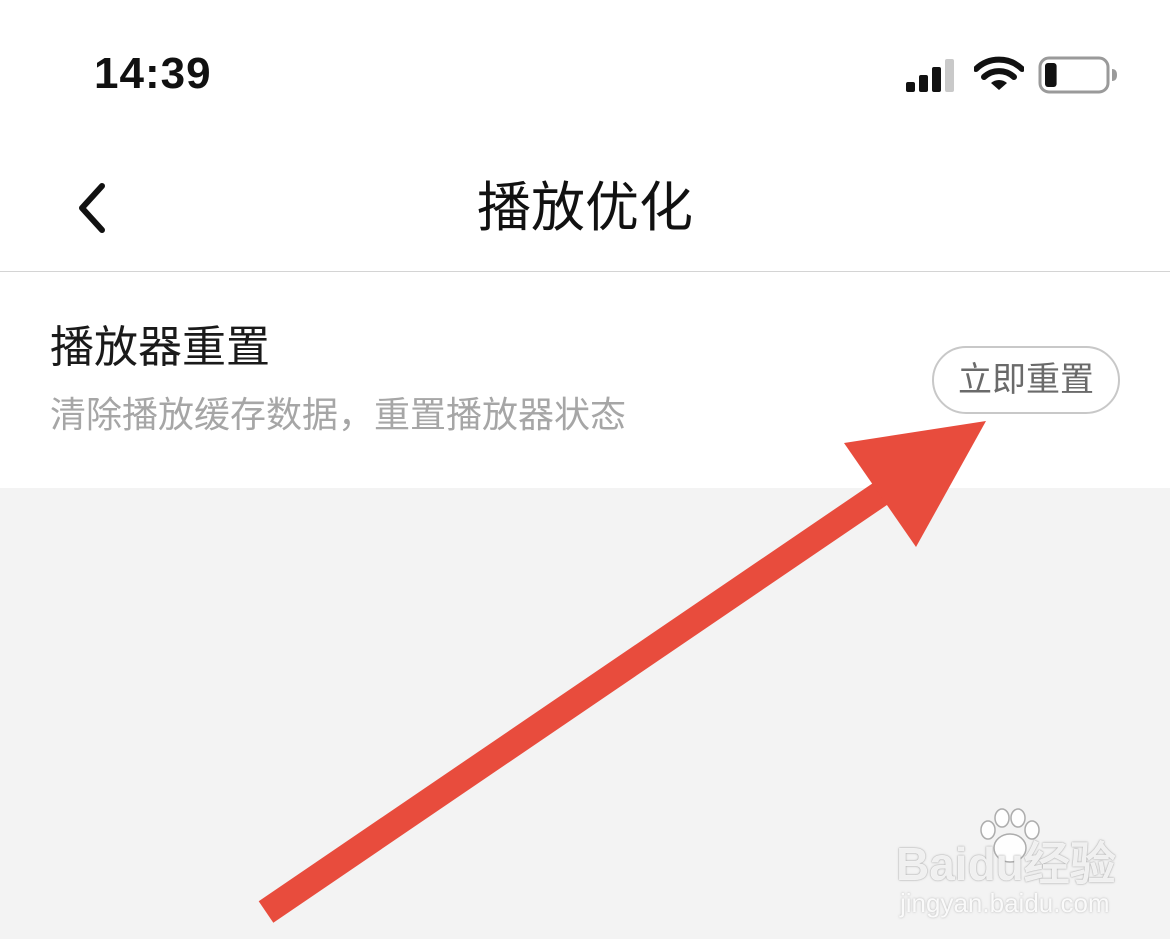  What do you see at coordinates (1026, 380) in the screenshot?
I see `reset-now-button: 立即重置` at bounding box center [1026, 380].